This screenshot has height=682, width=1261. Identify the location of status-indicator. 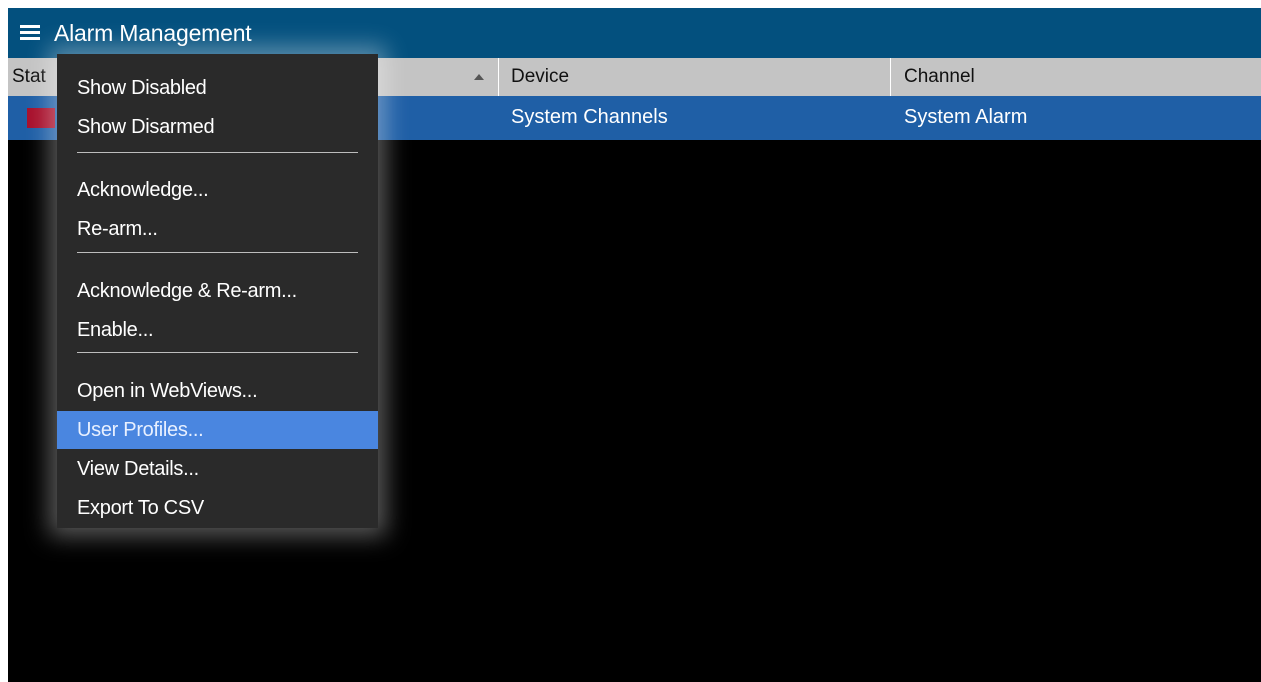
(41, 118).